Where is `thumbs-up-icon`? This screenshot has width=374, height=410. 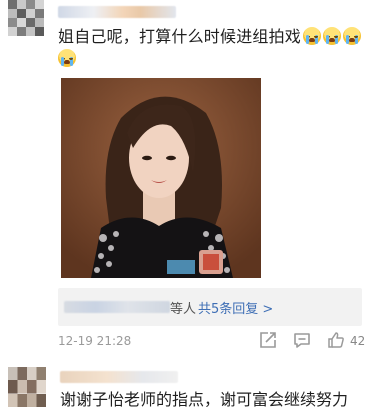
thumbs-up-icon is located at coordinates (336, 340).